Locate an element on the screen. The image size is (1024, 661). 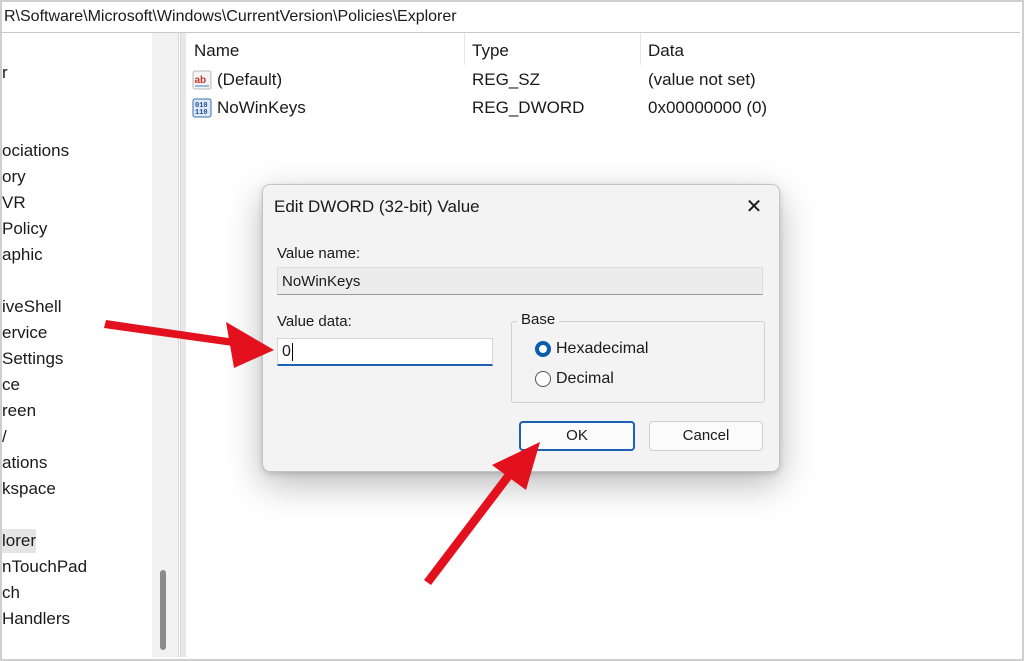
tree-item: / is located at coordinates (4, 437).